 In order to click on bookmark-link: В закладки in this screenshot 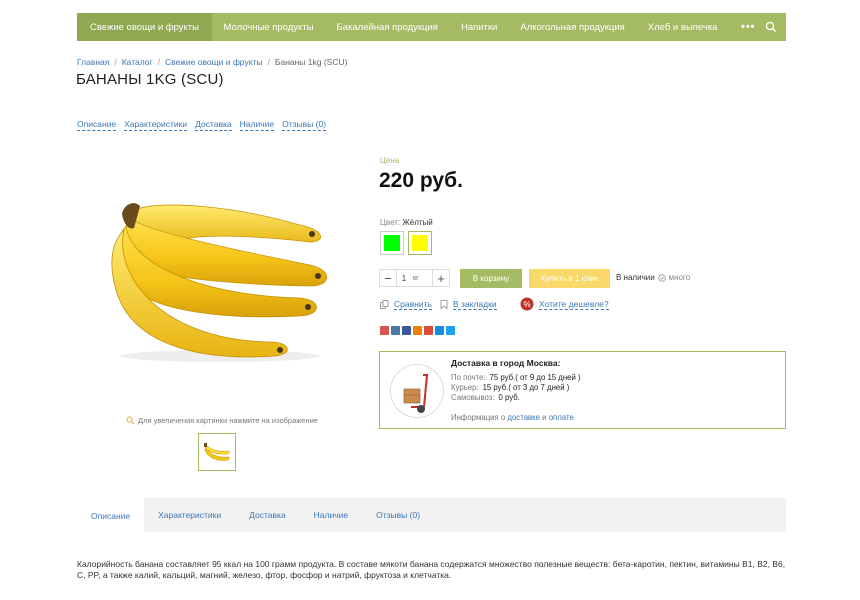, I will do `click(468, 304)`.